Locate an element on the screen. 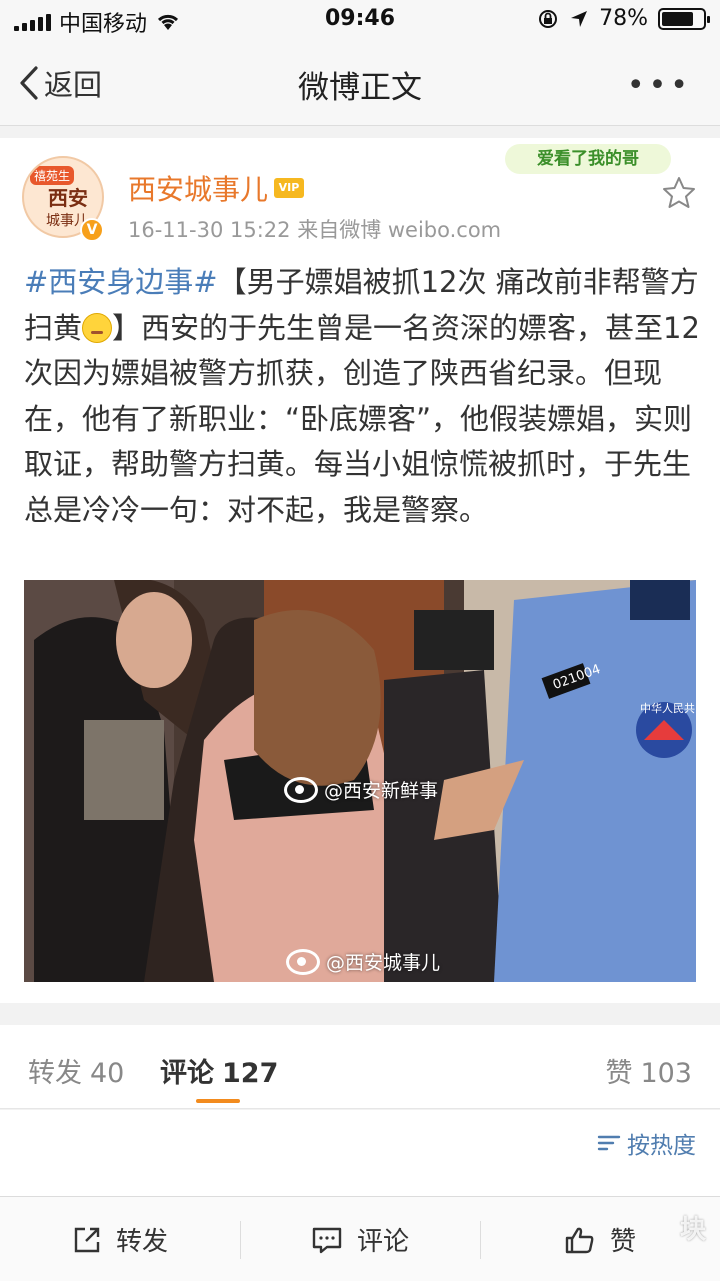  battery-icon is located at coordinates (684, 18).